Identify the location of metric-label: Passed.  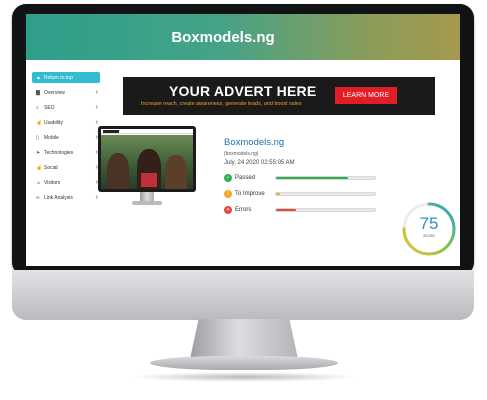
(245, 178).